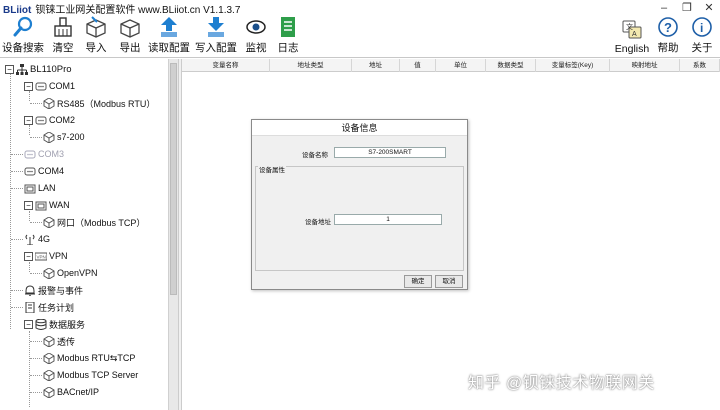 The width and height of the screenshot is (720, 410). What do you see at coordinates (47, 188) in the screenshot?
I see `tree-label: LAN` at bounding box center [47, 188].